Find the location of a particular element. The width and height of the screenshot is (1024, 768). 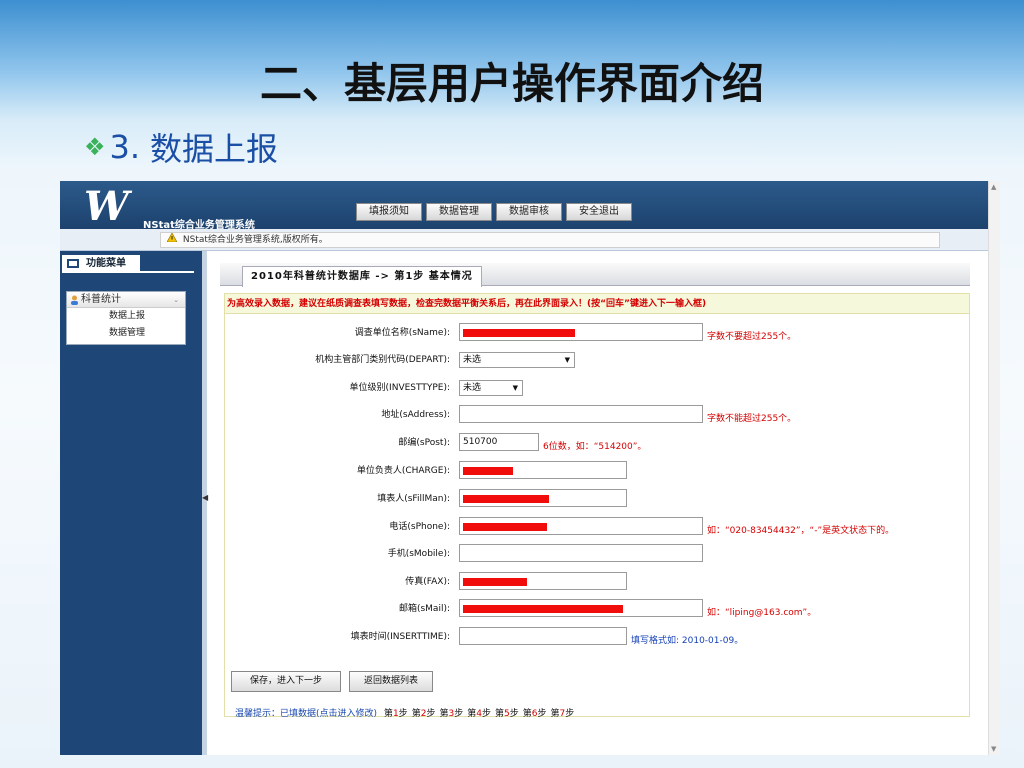

step-link: 第4步 is located at coordinates (479, 714).